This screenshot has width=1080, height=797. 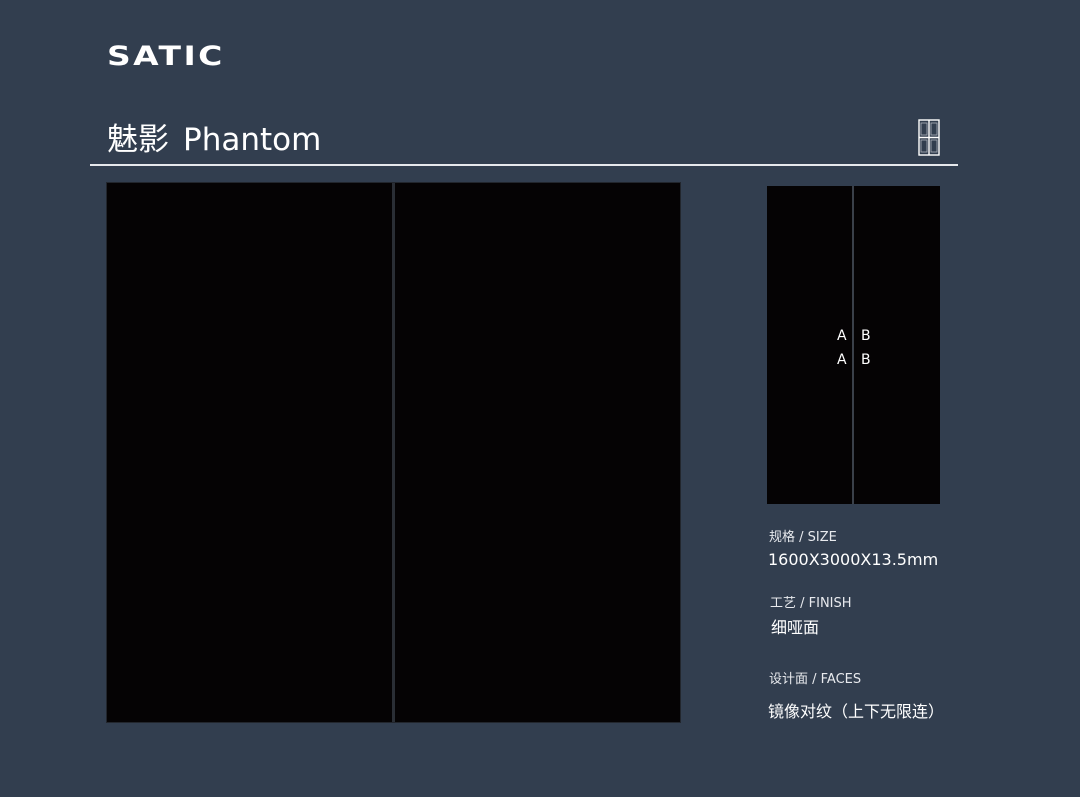 What do you see at coordinates (842, 360) in the screenshot?
I see `layout-mark-a-bottom: A` at bounding box center [842, 360].